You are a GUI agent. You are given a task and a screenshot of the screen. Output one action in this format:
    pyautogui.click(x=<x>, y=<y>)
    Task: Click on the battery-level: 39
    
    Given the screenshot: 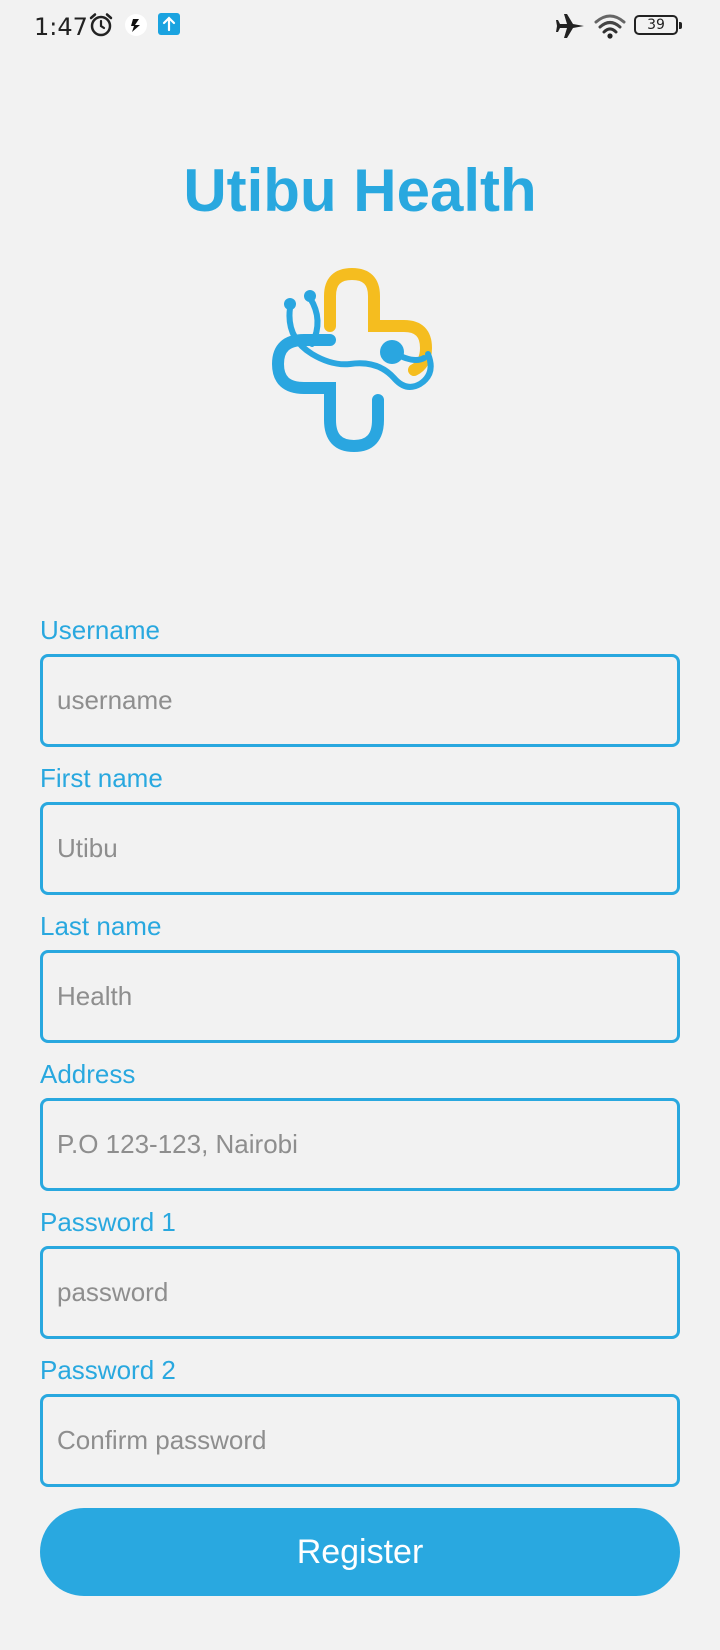 What is the action you would take?
    pyautogui.click(x=656, y=25)
    